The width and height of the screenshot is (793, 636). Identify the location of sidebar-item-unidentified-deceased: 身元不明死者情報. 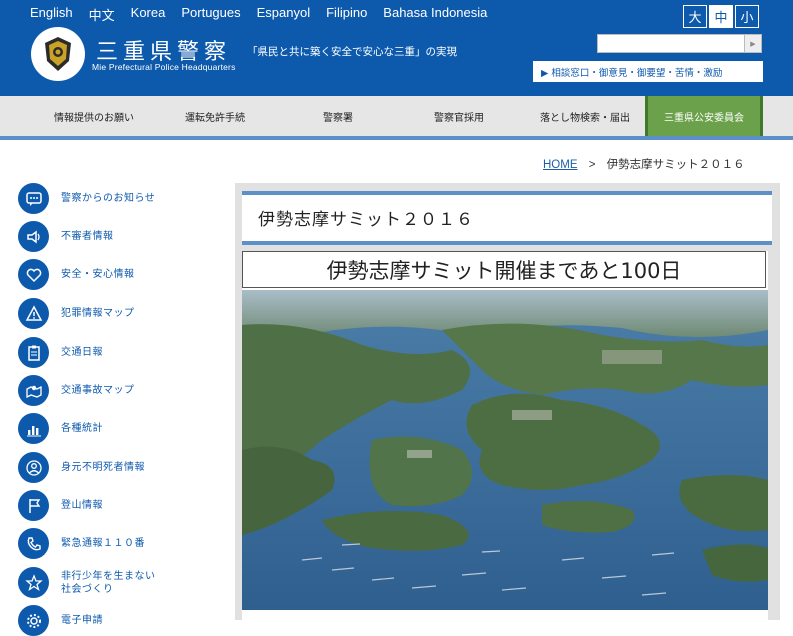
(81, 467).